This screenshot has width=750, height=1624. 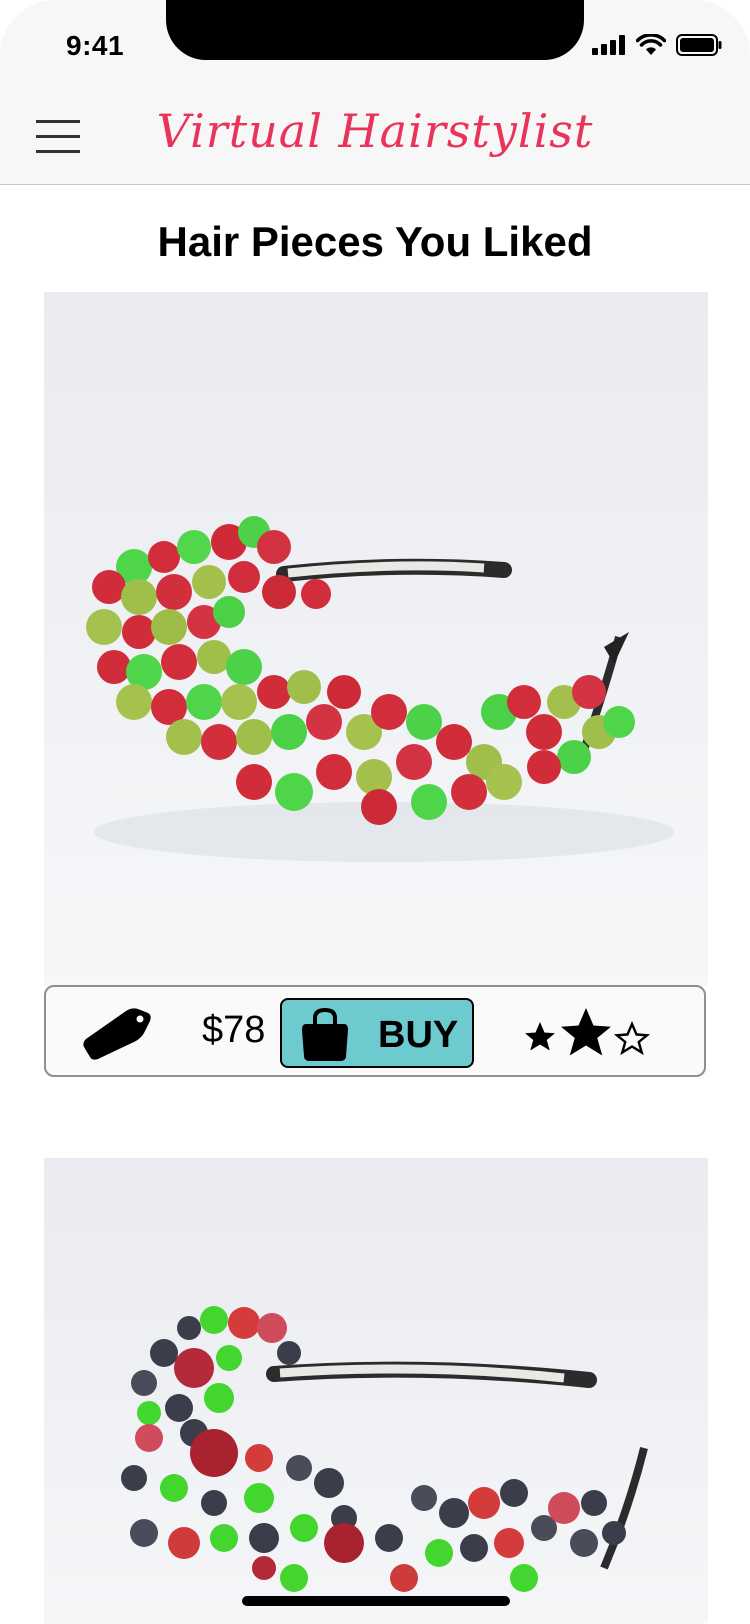 What do you see at coordinates (325, 1034) in the screenshot?
I see `shopping-bag-icon` at bounding box center [325, 1034].